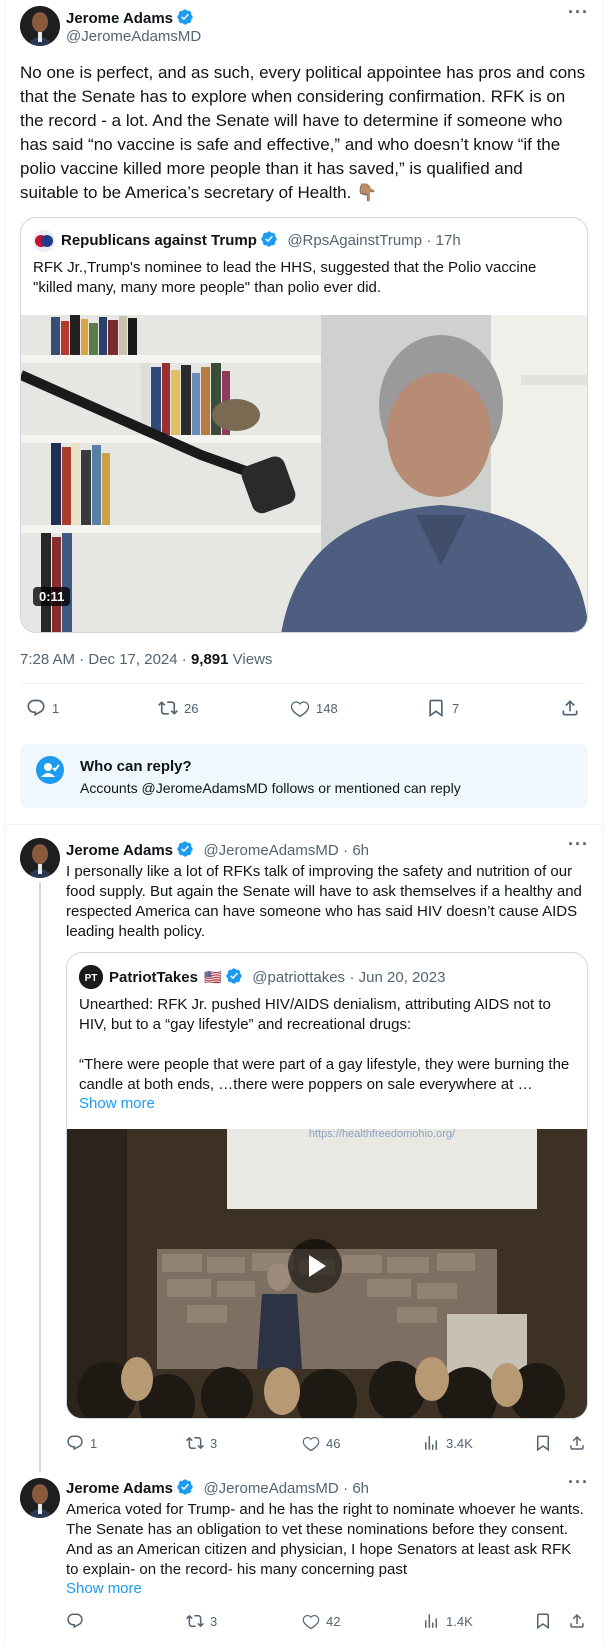 The image size is (608, 1644). I want to click on video-duration: 0:11, so click(52, 596).